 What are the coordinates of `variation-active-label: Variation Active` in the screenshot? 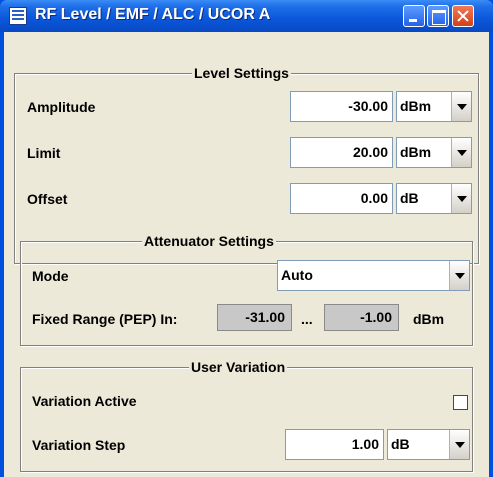 It's located at (84, 401).